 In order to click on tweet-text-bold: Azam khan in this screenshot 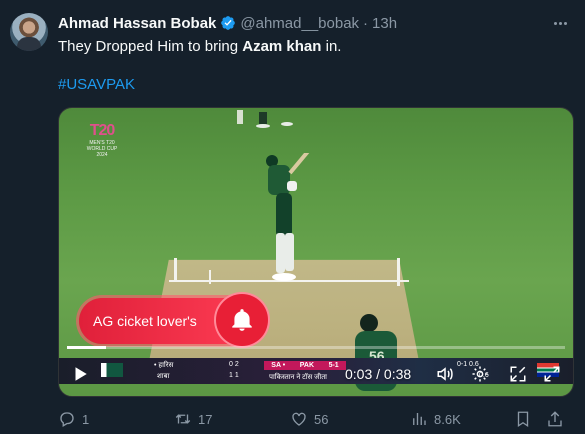, I will do `click(282, 46)`.